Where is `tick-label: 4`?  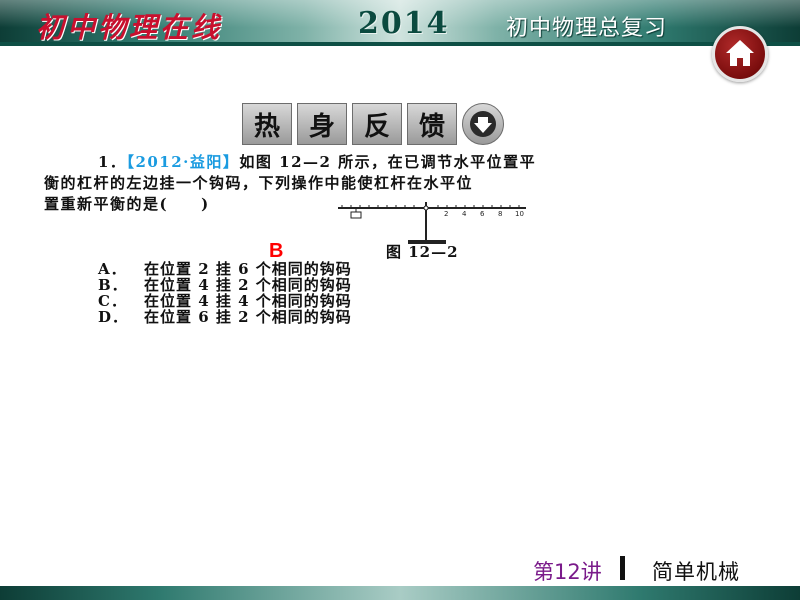
tick-label: 4 is located at coordinates (464, 214).